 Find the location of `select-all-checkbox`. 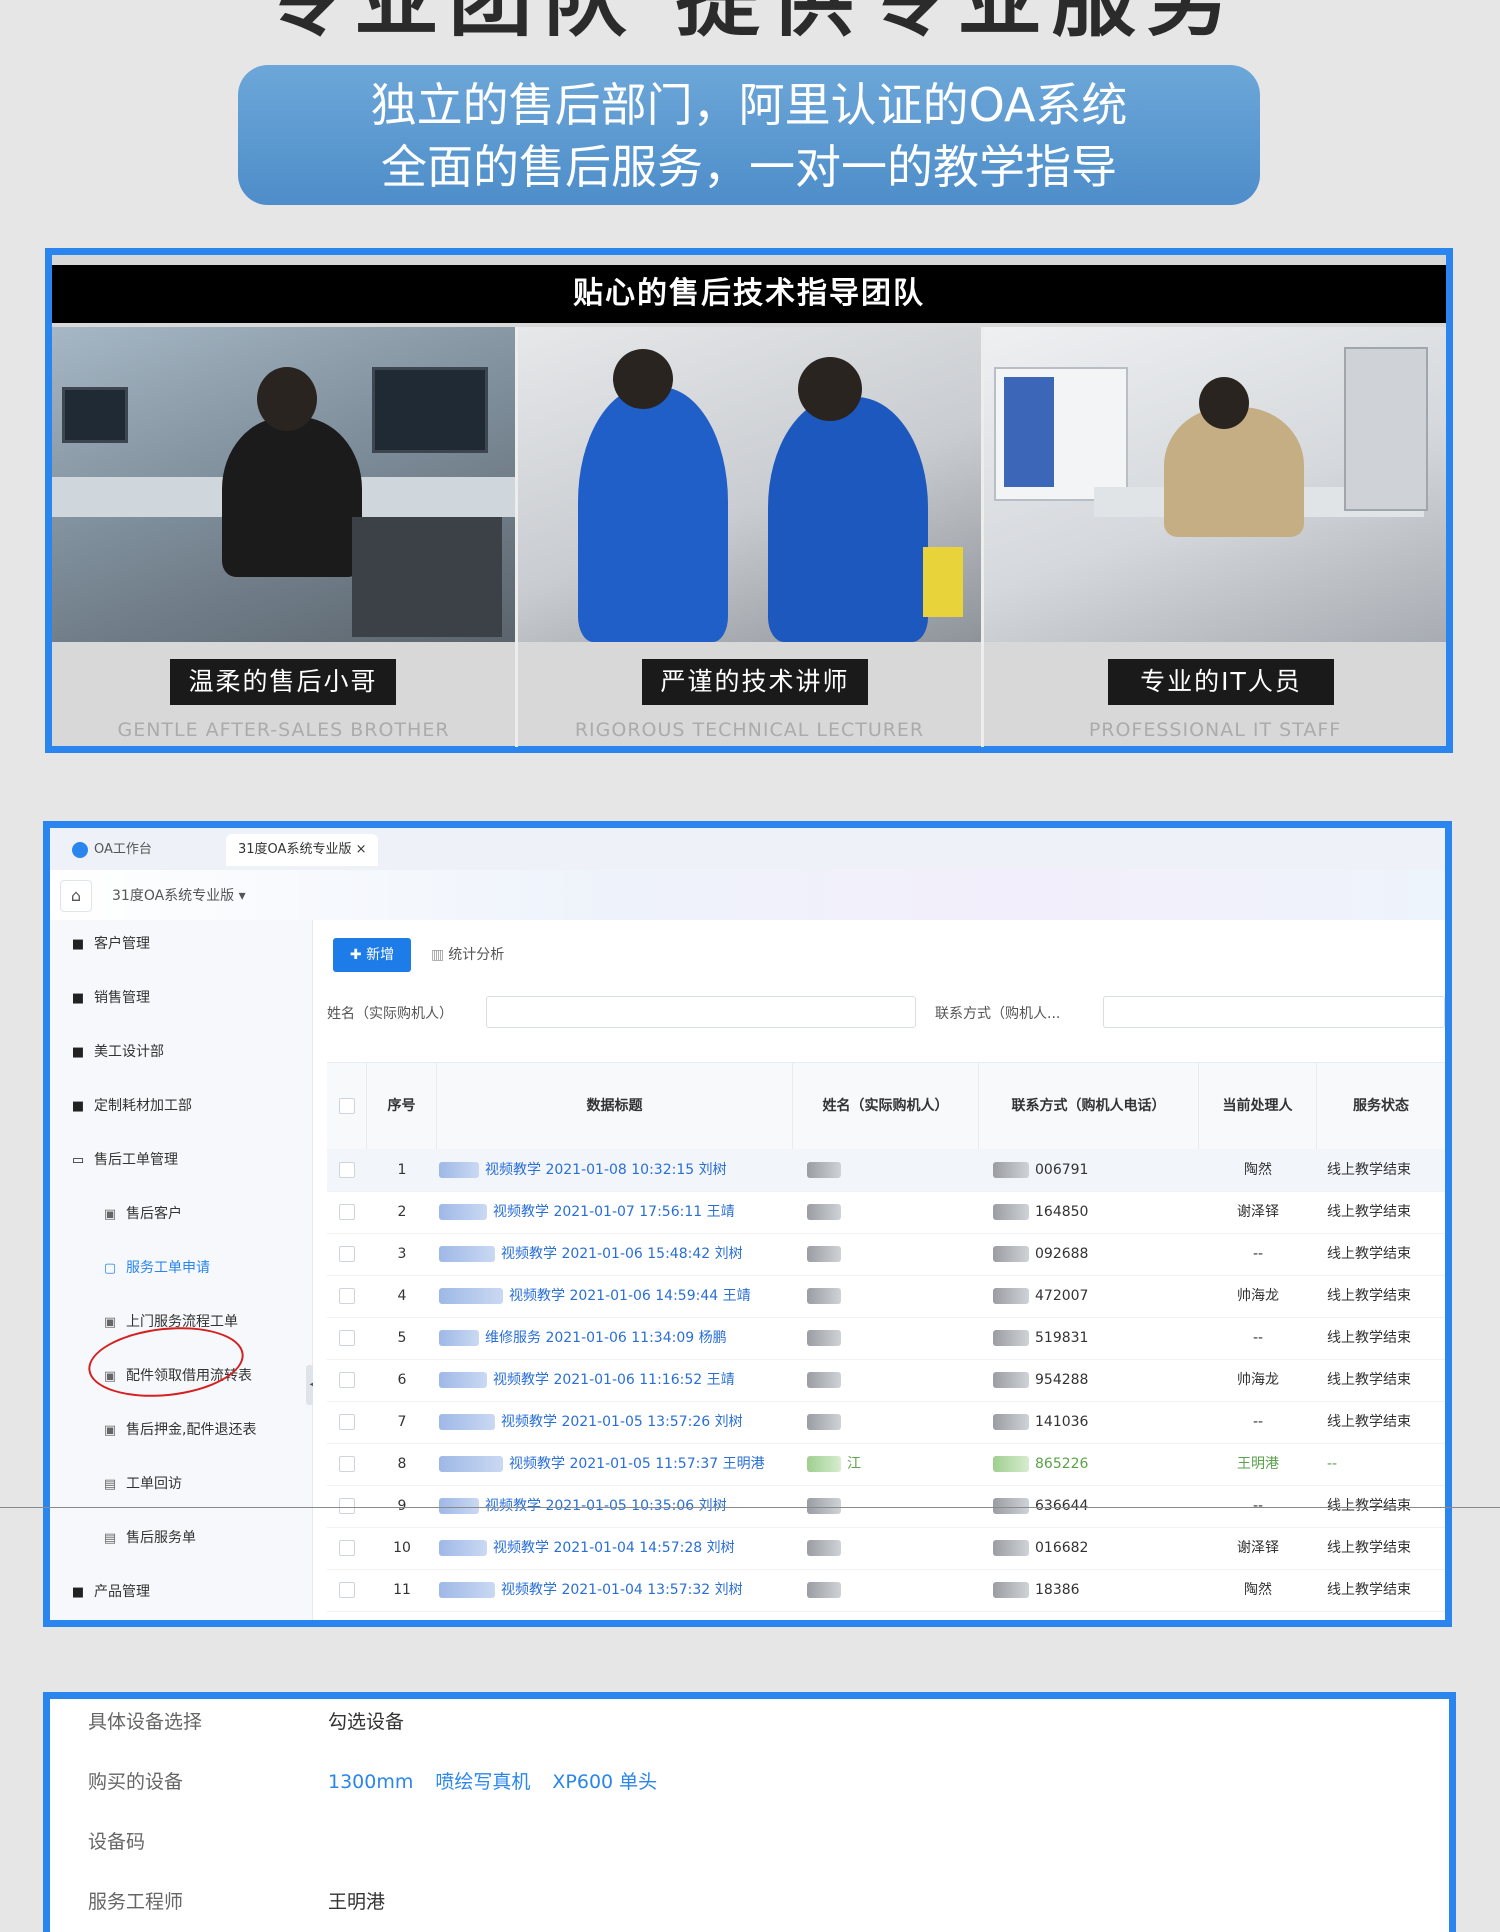

select-all-checkbox is located at coordinates (346, 1106).